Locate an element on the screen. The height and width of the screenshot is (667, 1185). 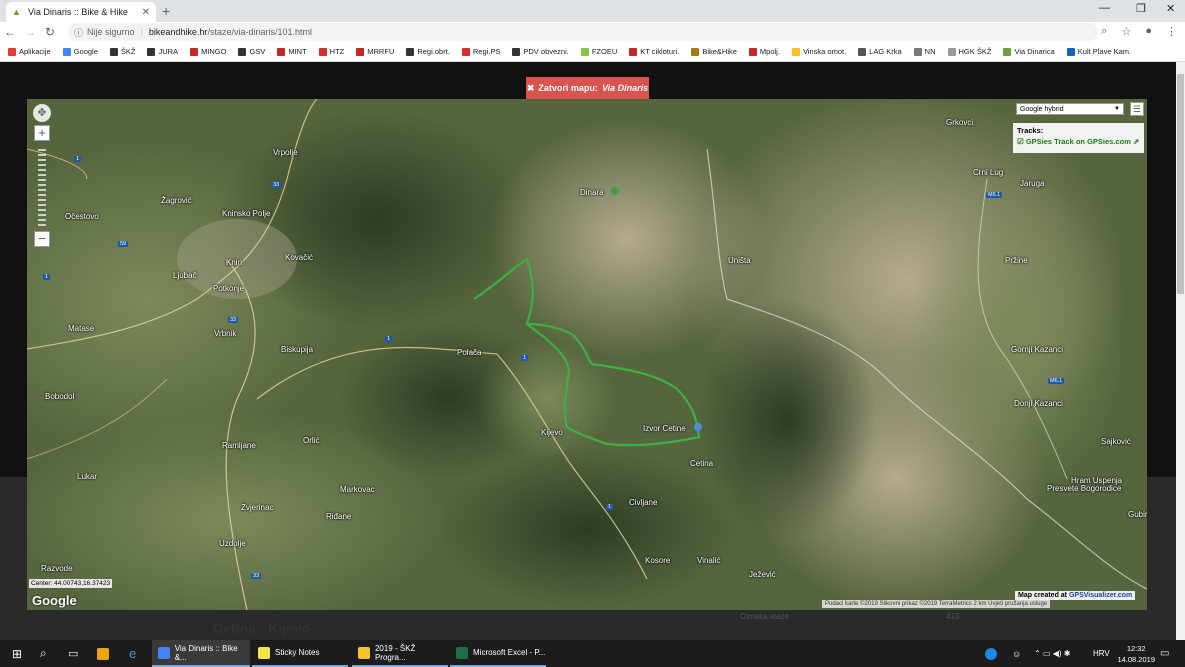
bookmark-item: Via Dinarica is located at coordinates (1029, 51).